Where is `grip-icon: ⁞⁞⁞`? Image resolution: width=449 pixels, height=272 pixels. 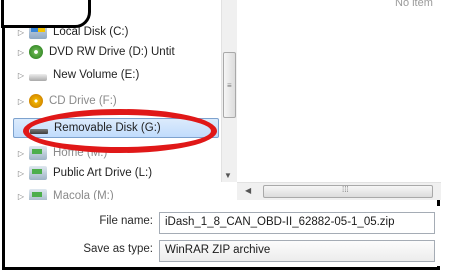
grip-icon: ⁞⁞⁞ is located at coordinates (345, 189).